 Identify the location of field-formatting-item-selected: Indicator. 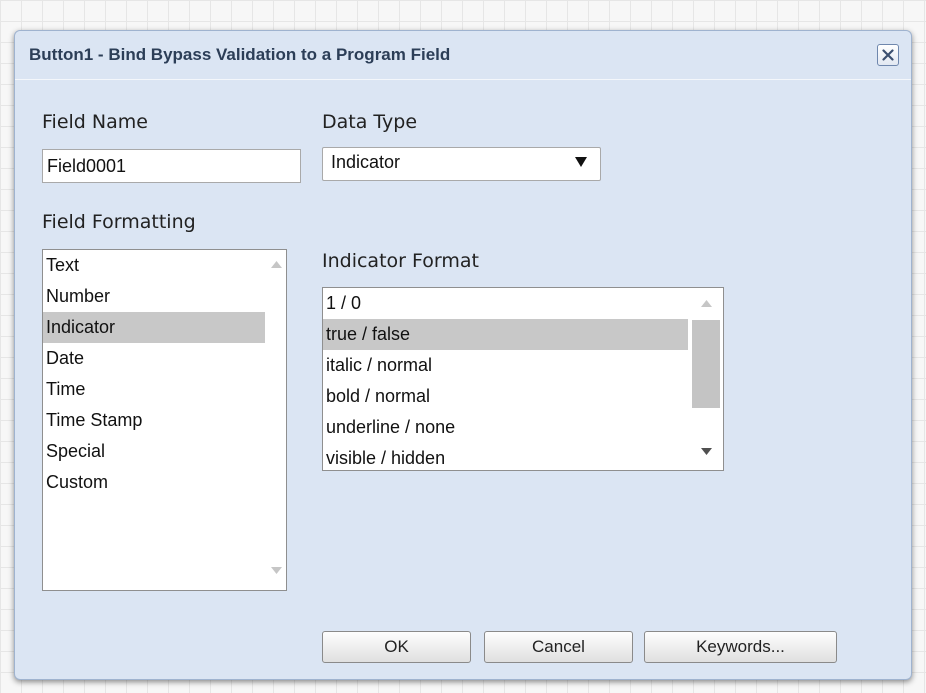
(154, 327).